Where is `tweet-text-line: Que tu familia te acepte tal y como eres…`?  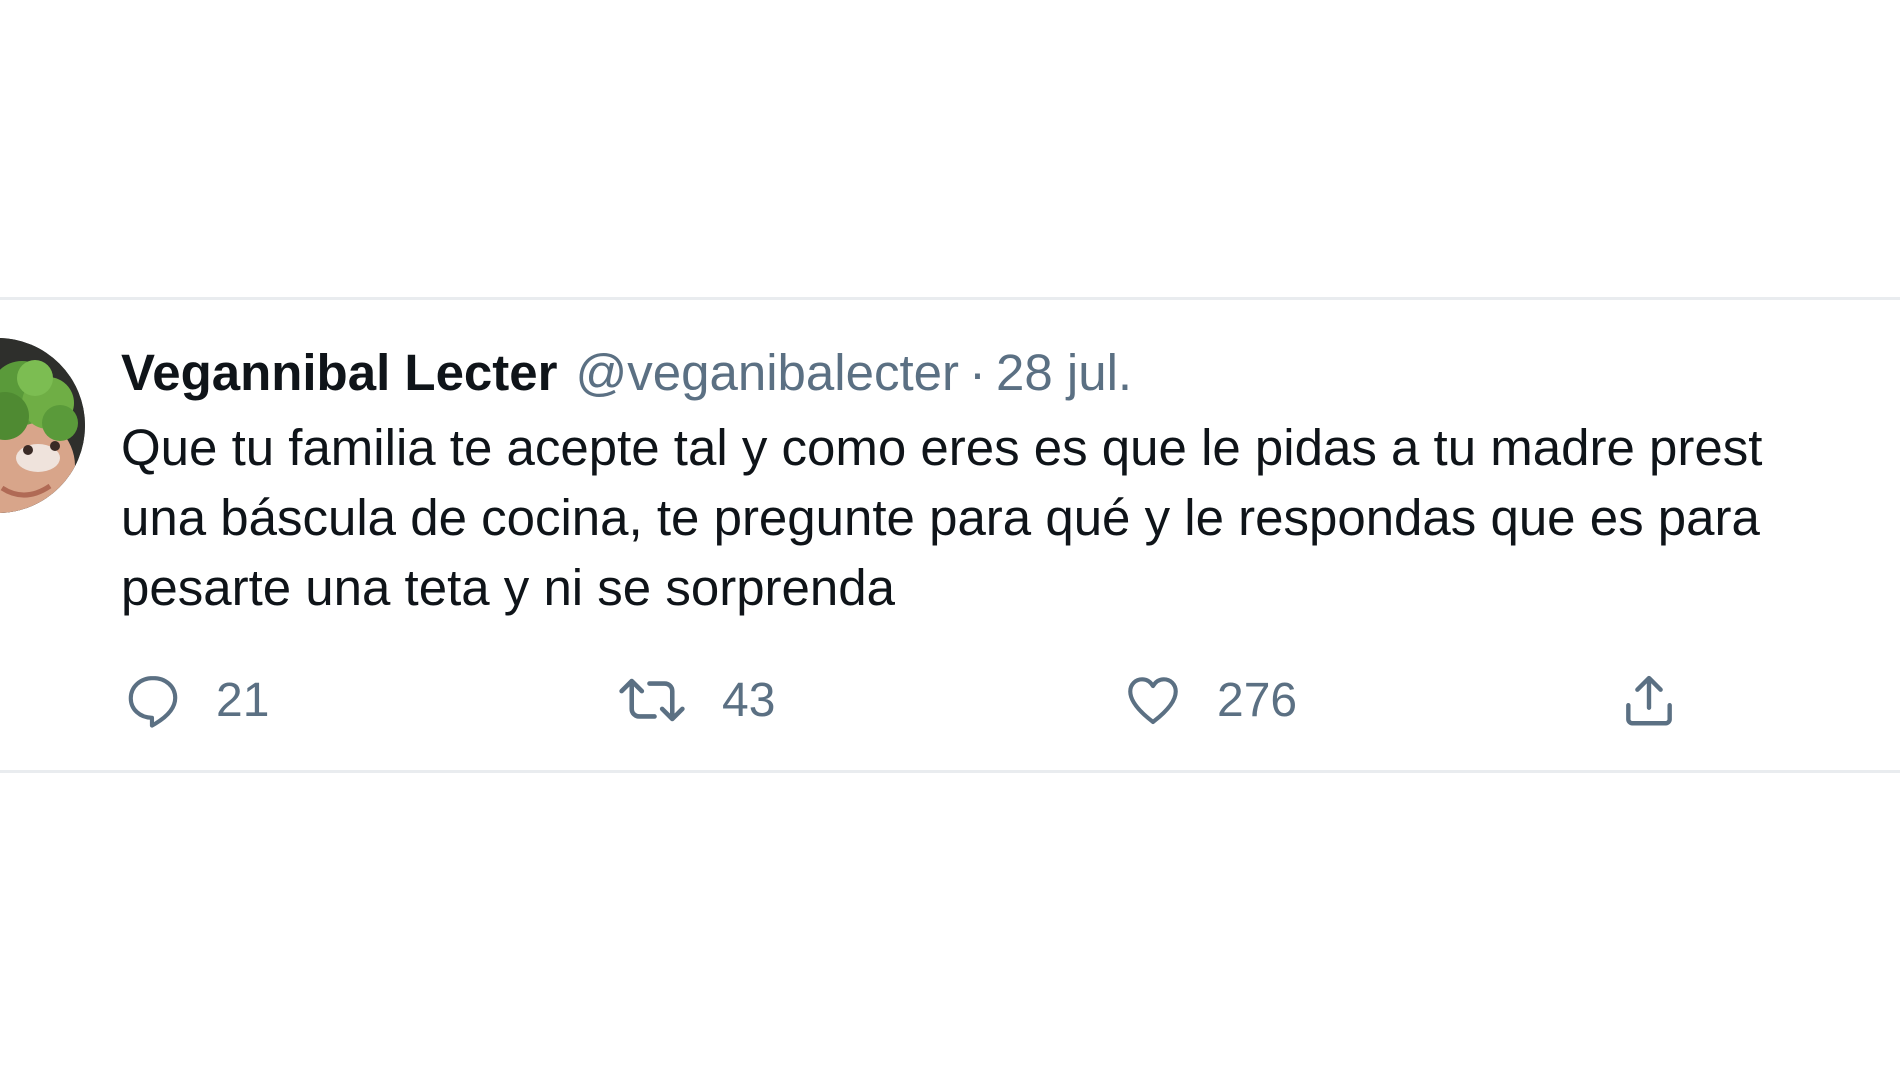 tweet-text-line: Que tu familia te acepte tal y como eres… is located at coordinates (942, 447).